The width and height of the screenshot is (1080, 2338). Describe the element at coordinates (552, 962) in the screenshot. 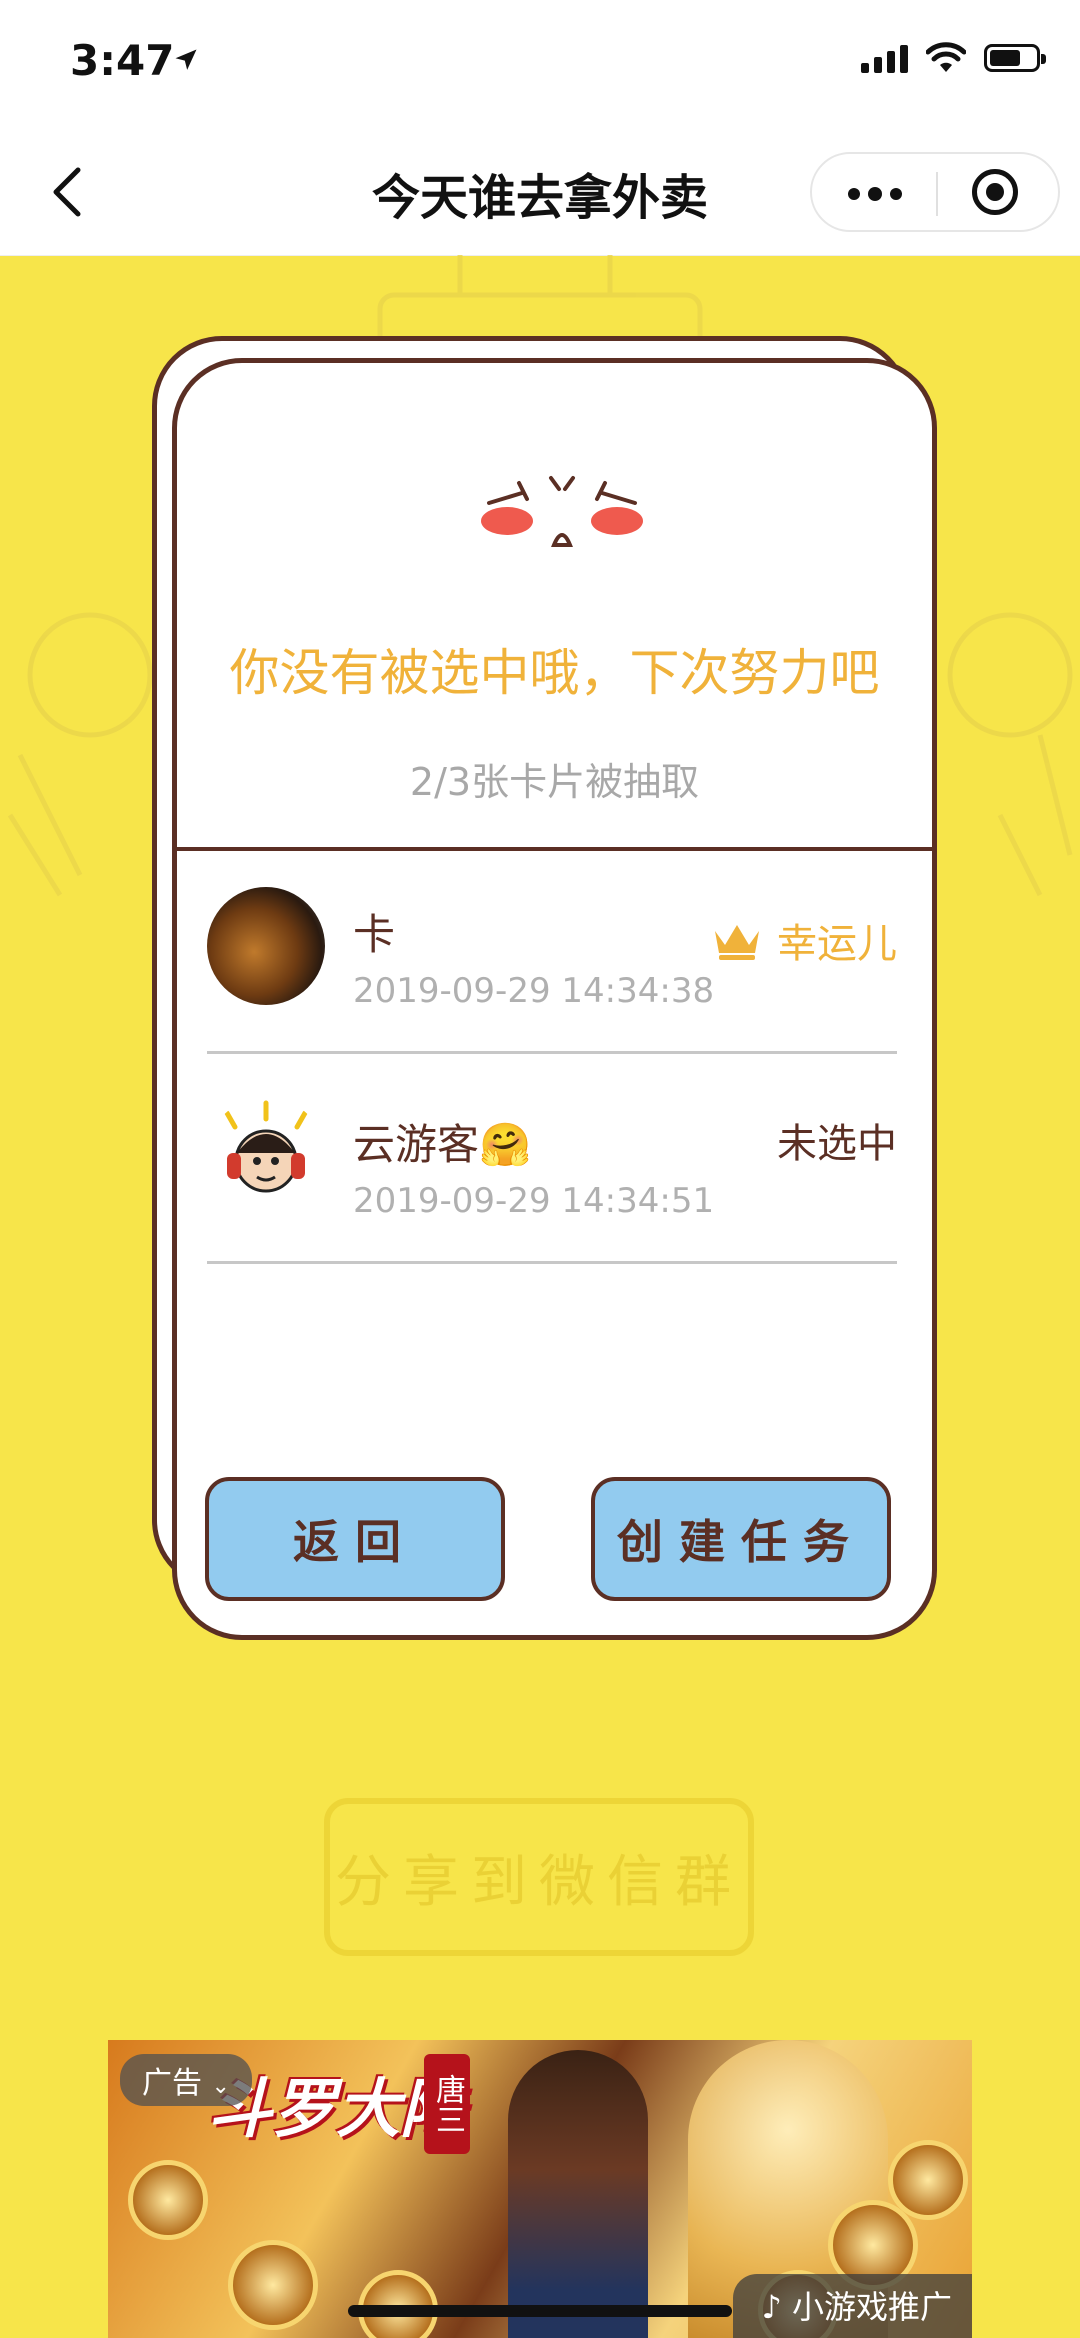

I see `list-item: 卡 2019-09-29 14:34:38 幸运儿` at that location.